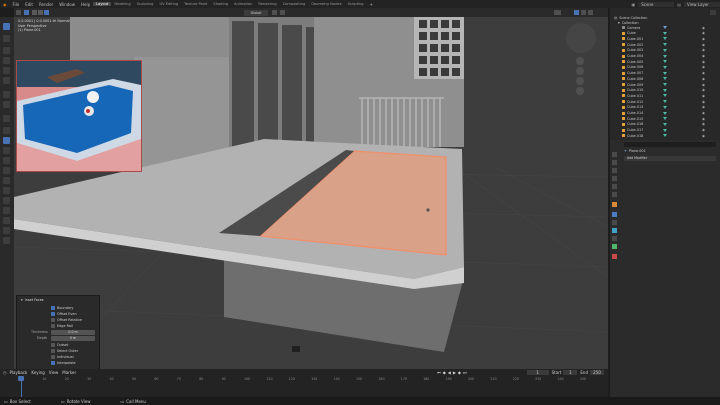  Describe the element at coordinates (6, 118) in the screenshot. I see `add-cube-tool-icon` at that location.